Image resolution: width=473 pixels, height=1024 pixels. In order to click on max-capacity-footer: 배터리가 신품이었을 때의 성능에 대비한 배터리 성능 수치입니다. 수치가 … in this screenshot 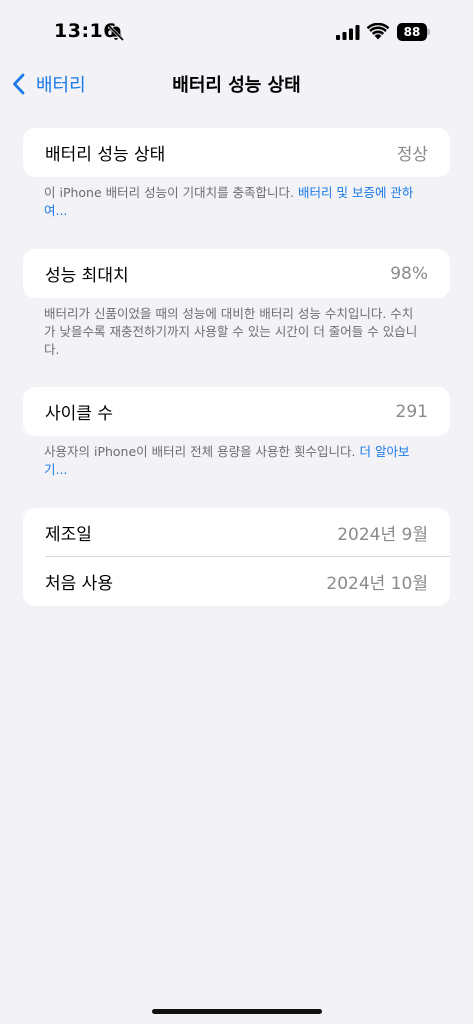, I will do `click(231, 331)`.